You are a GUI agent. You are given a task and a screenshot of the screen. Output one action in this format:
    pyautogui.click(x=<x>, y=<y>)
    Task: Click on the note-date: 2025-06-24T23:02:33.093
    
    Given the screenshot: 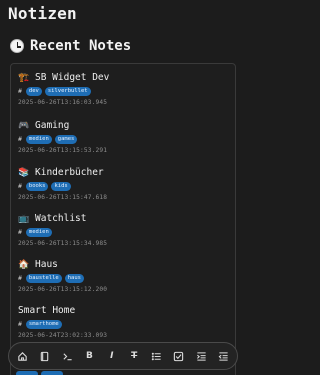 What is the action you would take?
    pyautogui.click(x=63, y=335)
    